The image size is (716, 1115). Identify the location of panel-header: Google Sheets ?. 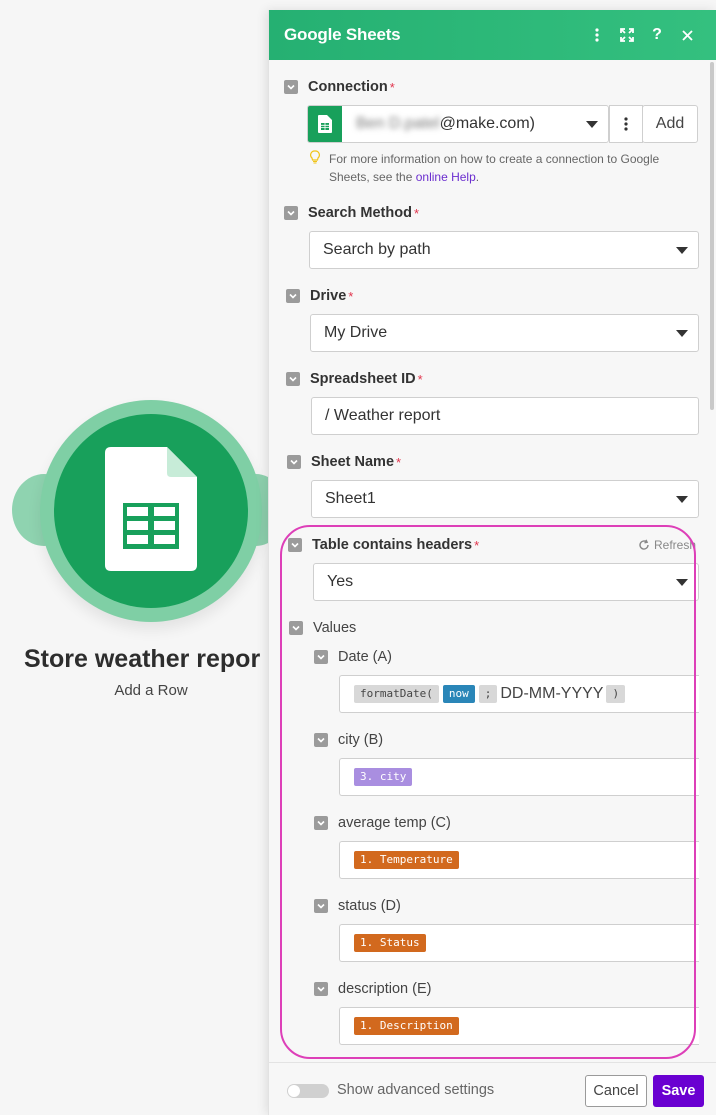
(492, 35).